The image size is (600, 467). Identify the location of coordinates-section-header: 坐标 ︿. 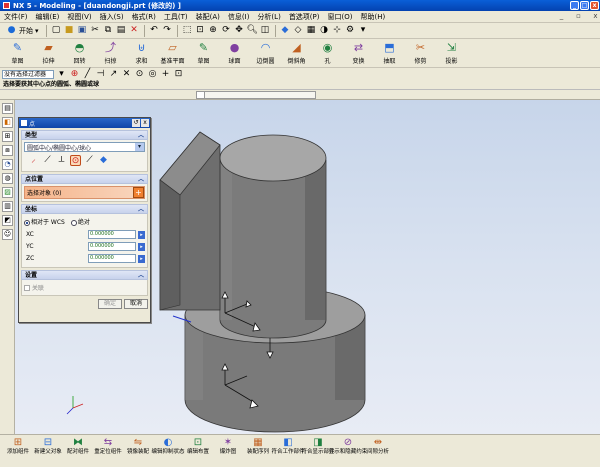
(84, 209).